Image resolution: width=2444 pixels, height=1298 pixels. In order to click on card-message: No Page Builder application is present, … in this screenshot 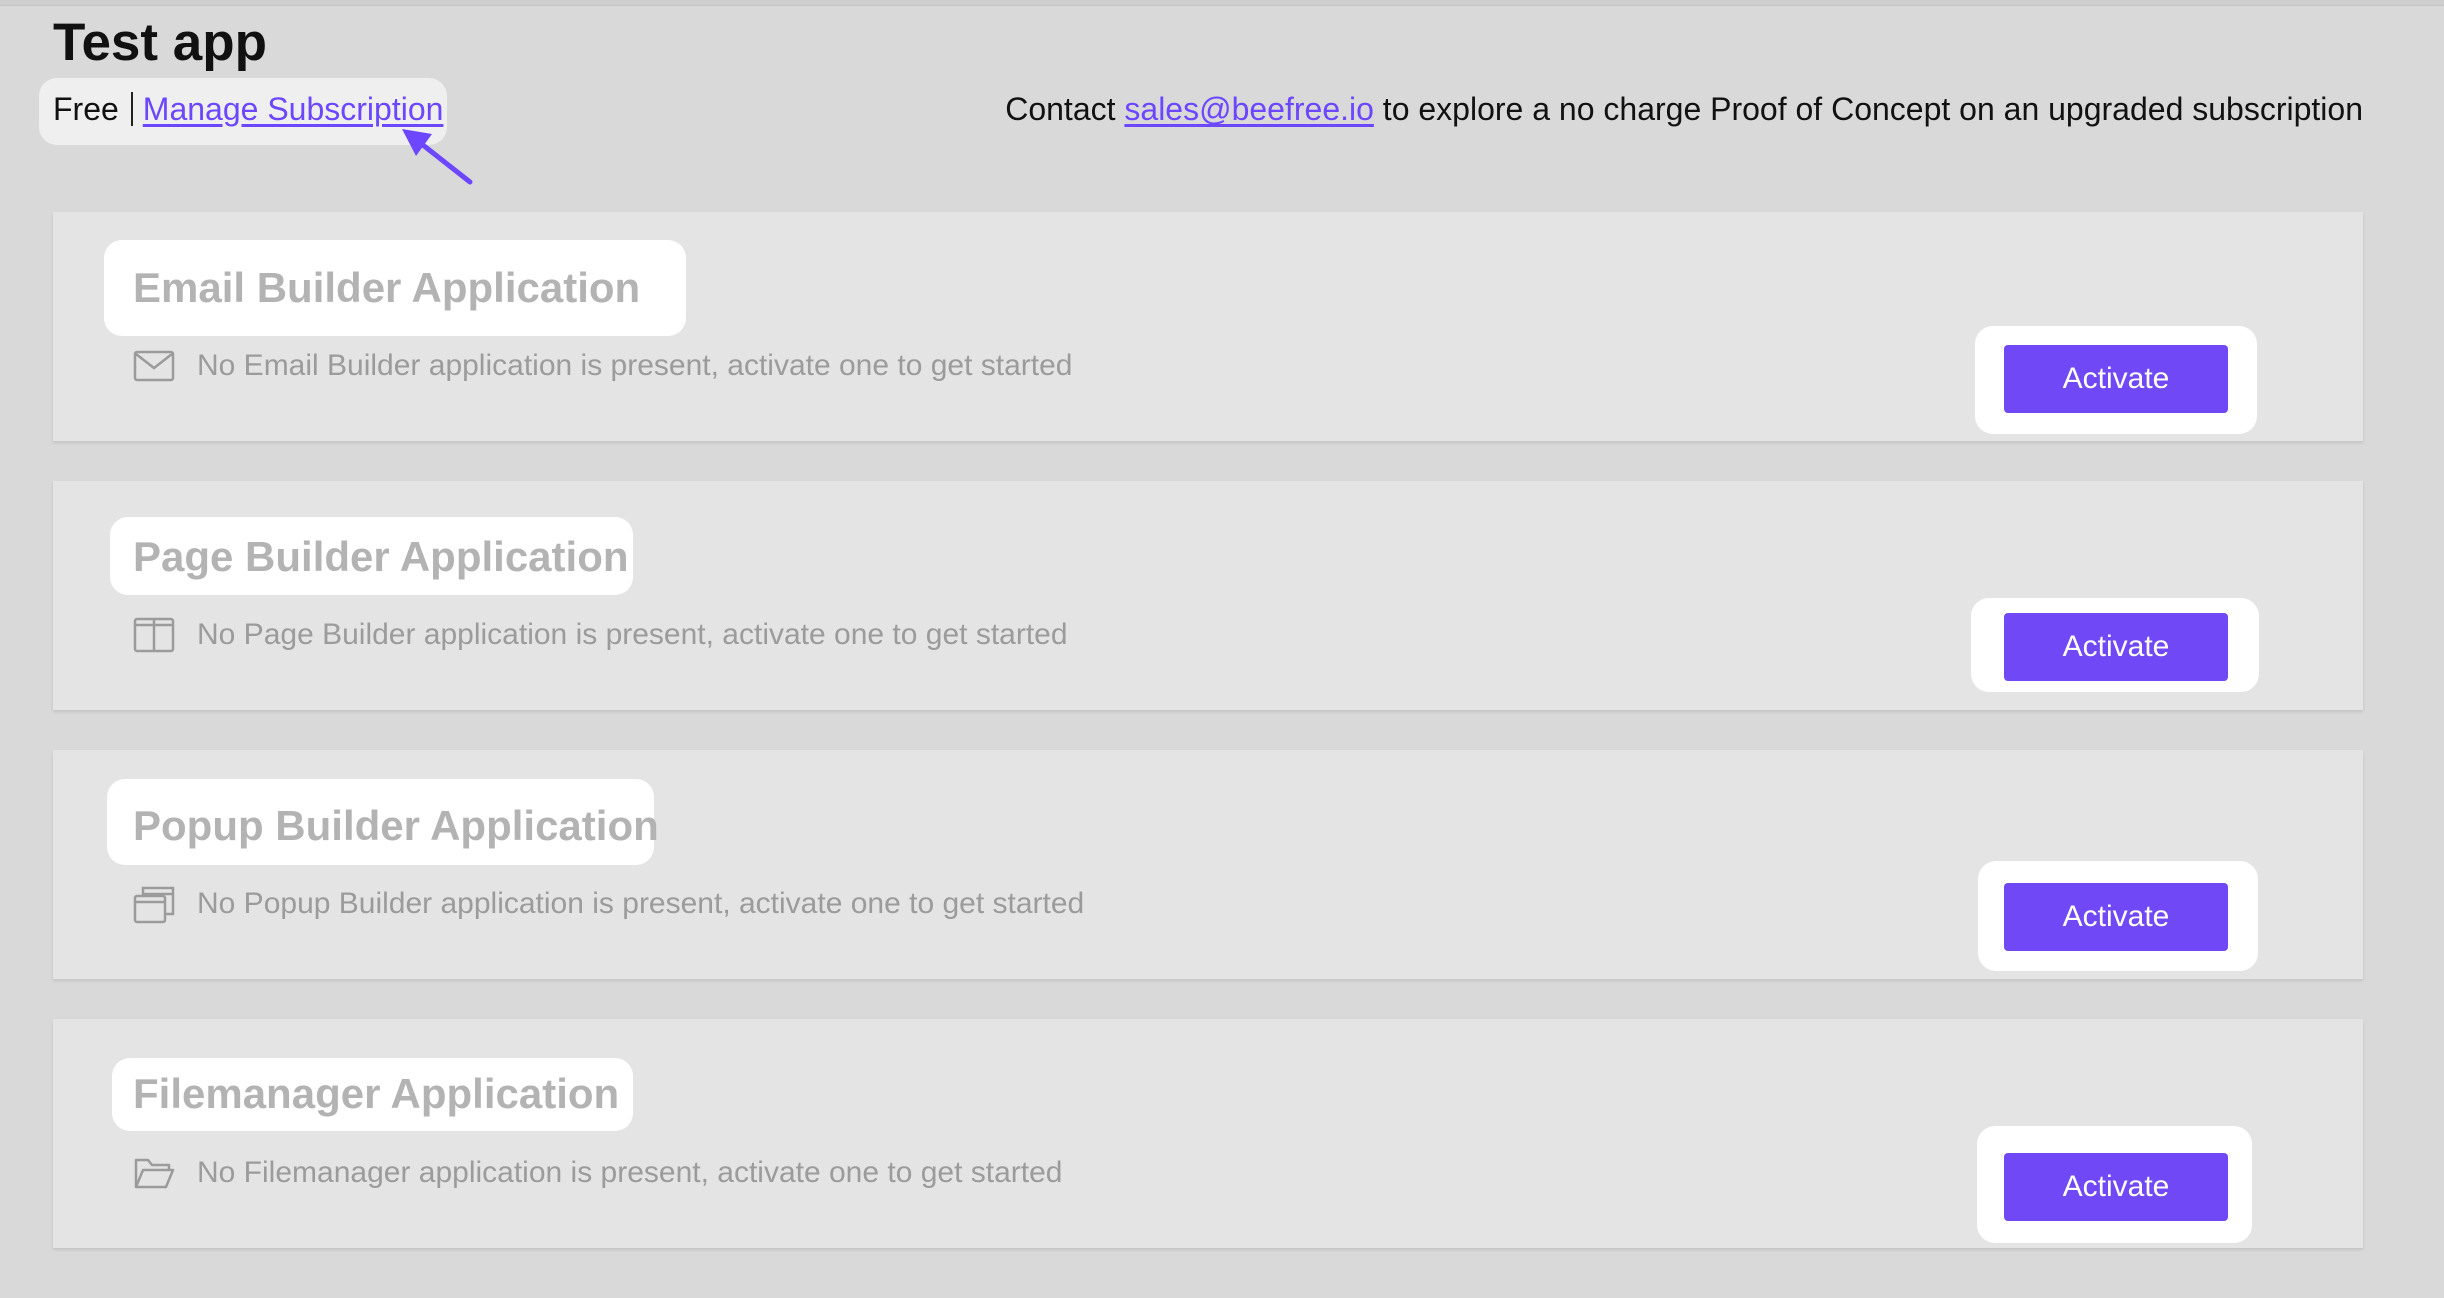, I will do `click(600, 635)`.